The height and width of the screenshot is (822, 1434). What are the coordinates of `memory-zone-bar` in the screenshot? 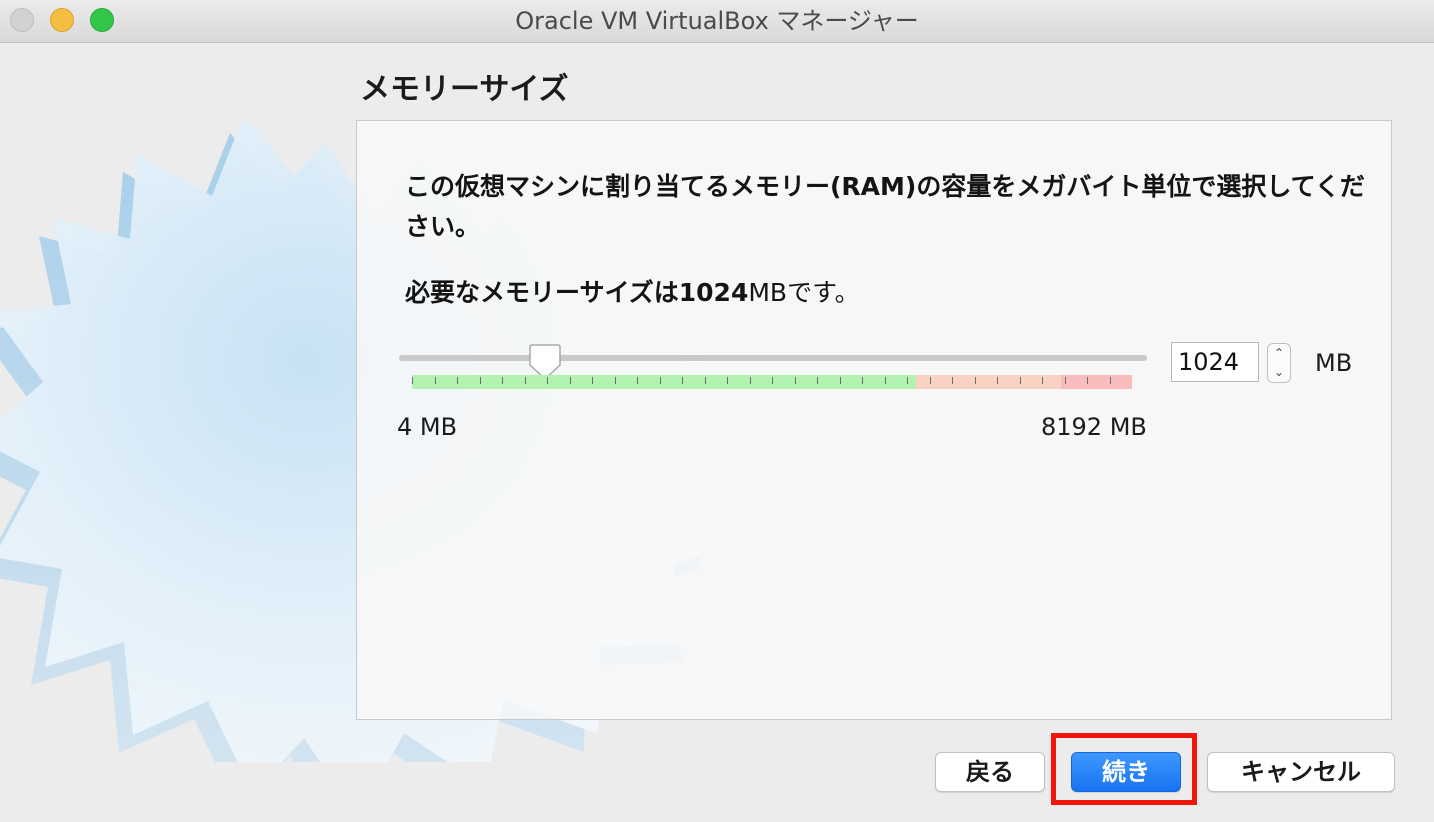 It's located at (772, 382).